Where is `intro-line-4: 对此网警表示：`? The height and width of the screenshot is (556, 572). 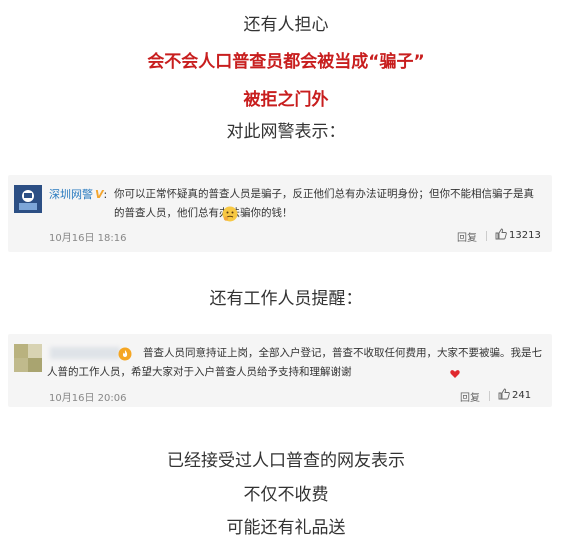 intro-line-4: 对此网警表示： is located at coordinates (286, 132).